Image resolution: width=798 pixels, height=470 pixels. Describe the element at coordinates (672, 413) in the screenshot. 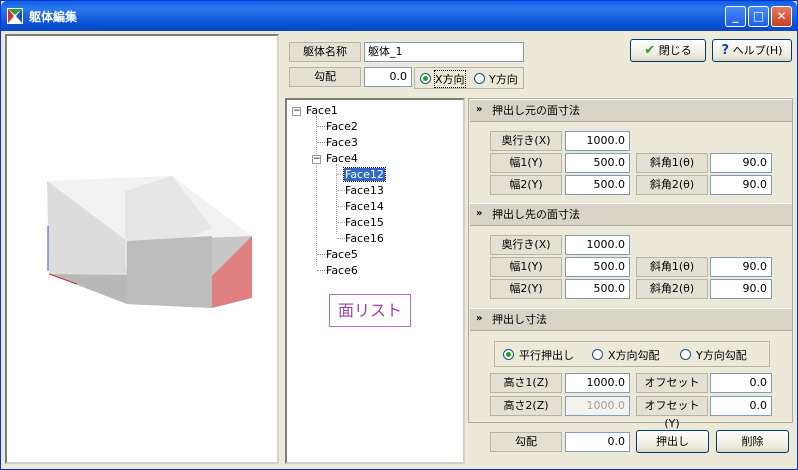

I see `offset-y-label: オフセット(Y)` at that location.